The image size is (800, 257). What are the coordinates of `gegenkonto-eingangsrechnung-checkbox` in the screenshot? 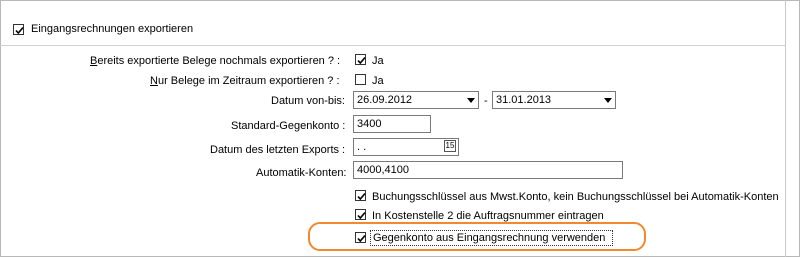 It's located at (360, 237).